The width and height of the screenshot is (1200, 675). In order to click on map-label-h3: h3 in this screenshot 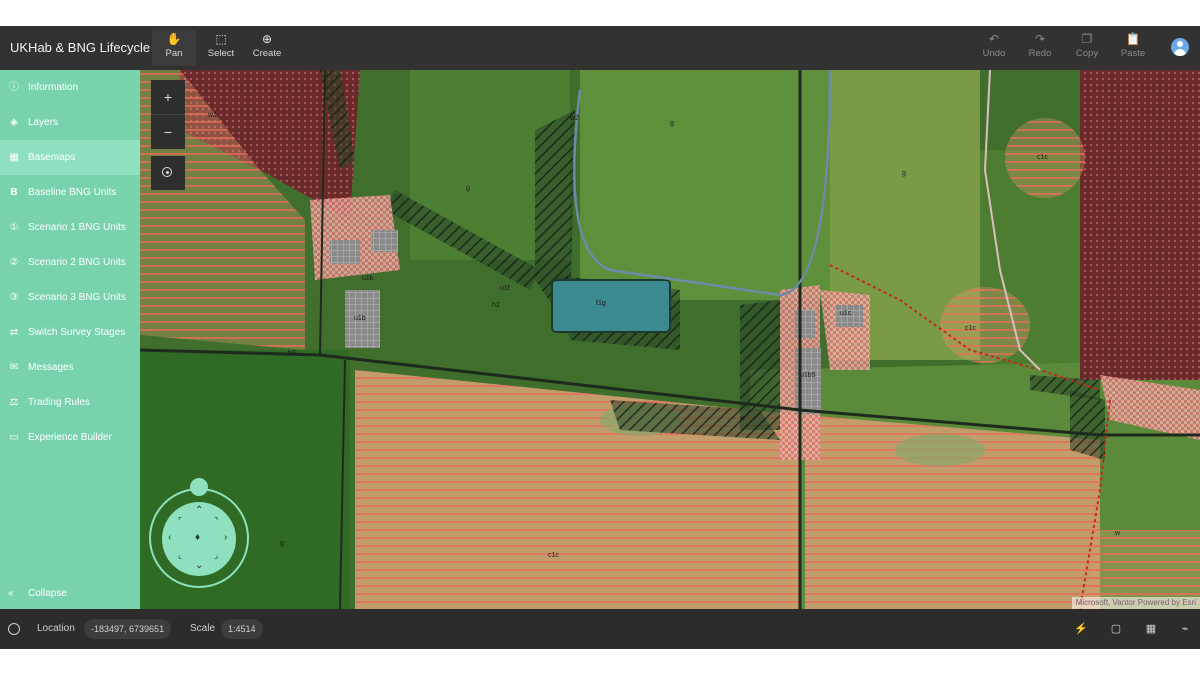, I will do `click(292, 353)`.